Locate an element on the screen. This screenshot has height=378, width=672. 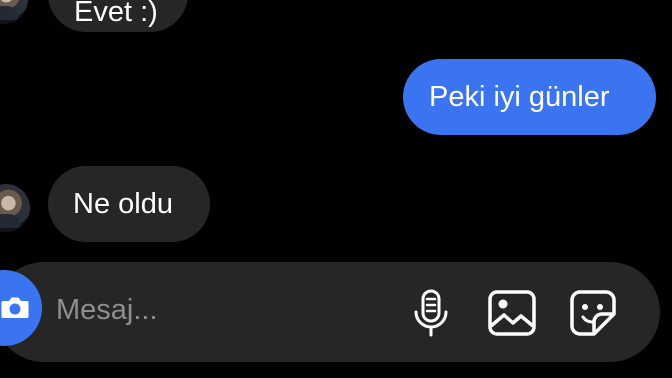
microphone-icon is located at coordinates (431, 313).